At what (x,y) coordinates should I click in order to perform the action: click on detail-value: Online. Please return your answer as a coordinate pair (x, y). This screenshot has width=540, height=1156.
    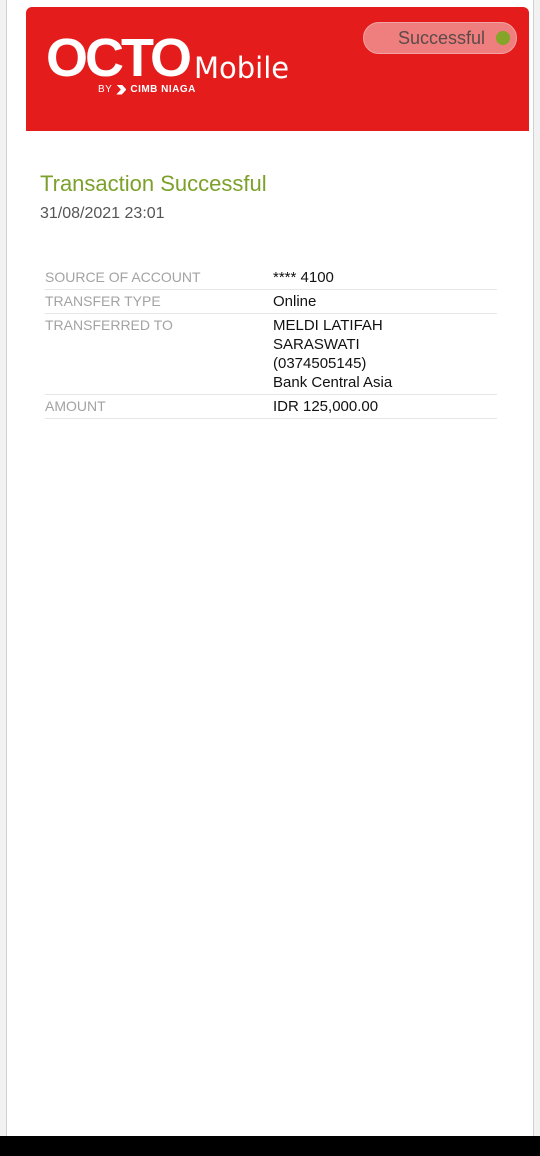
    Looking at the image, I should click on (295, 301).